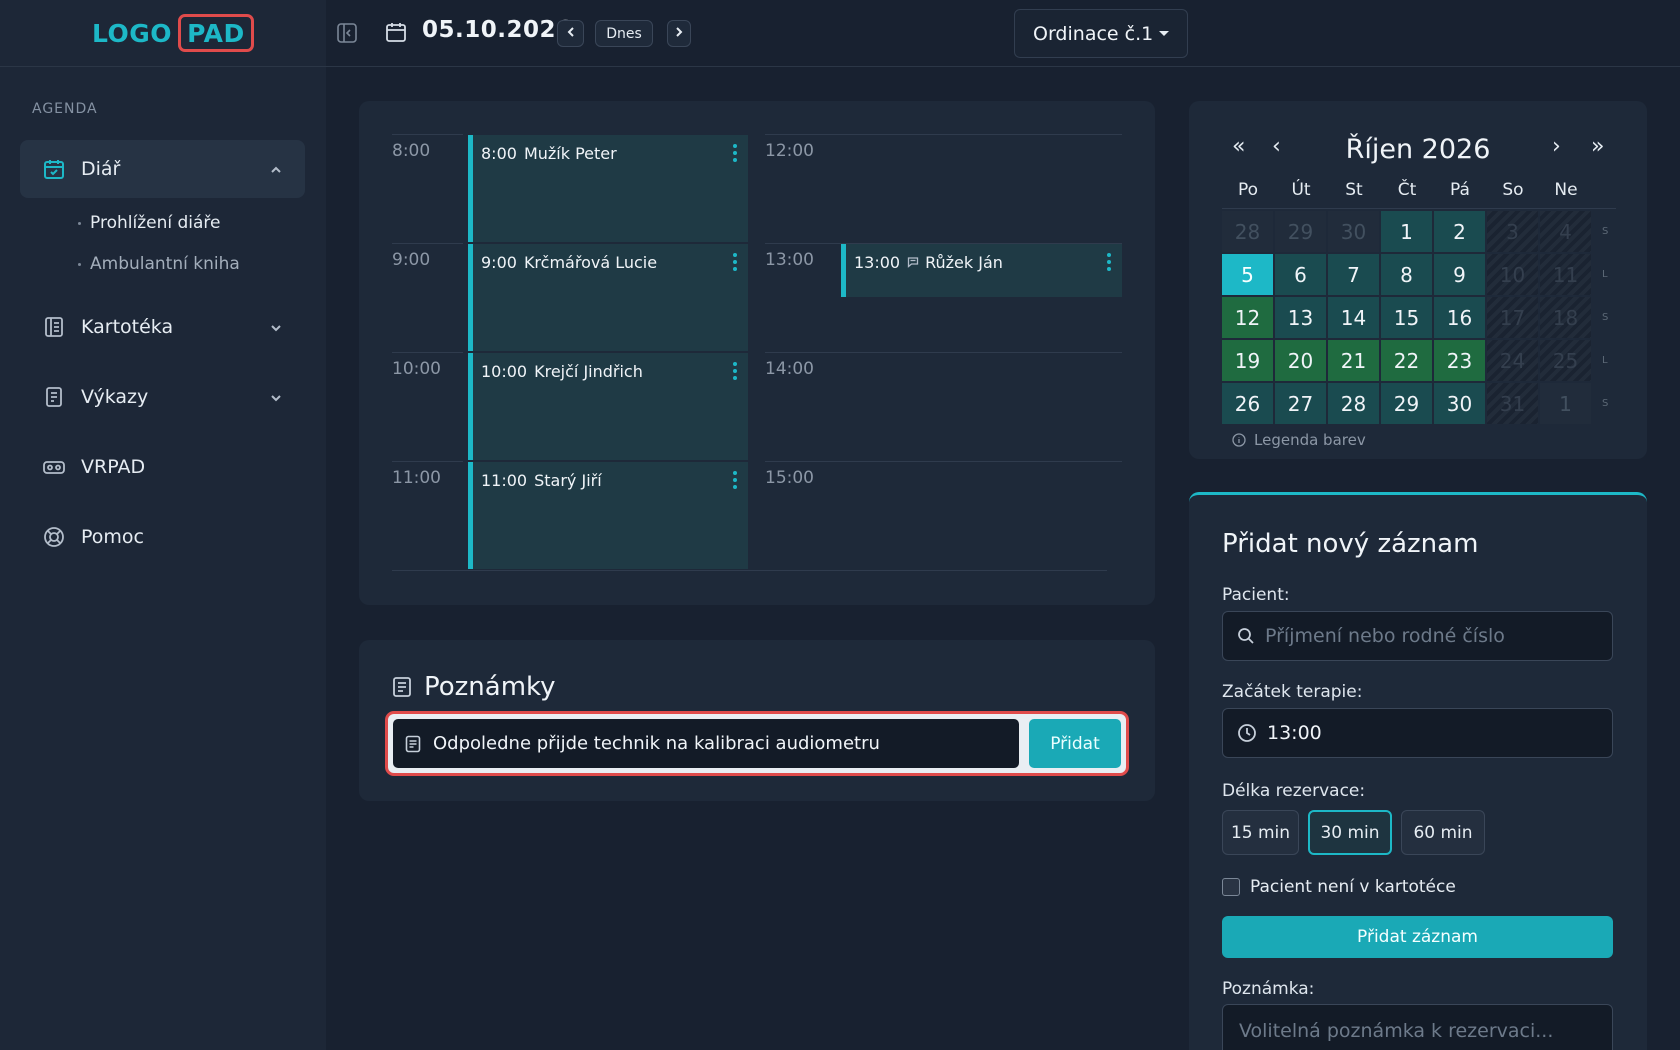  What do you see at coordinates (1459, 360) in the screenshot?
I see `calendar-day: 23` at bounding box center [1459, 360].